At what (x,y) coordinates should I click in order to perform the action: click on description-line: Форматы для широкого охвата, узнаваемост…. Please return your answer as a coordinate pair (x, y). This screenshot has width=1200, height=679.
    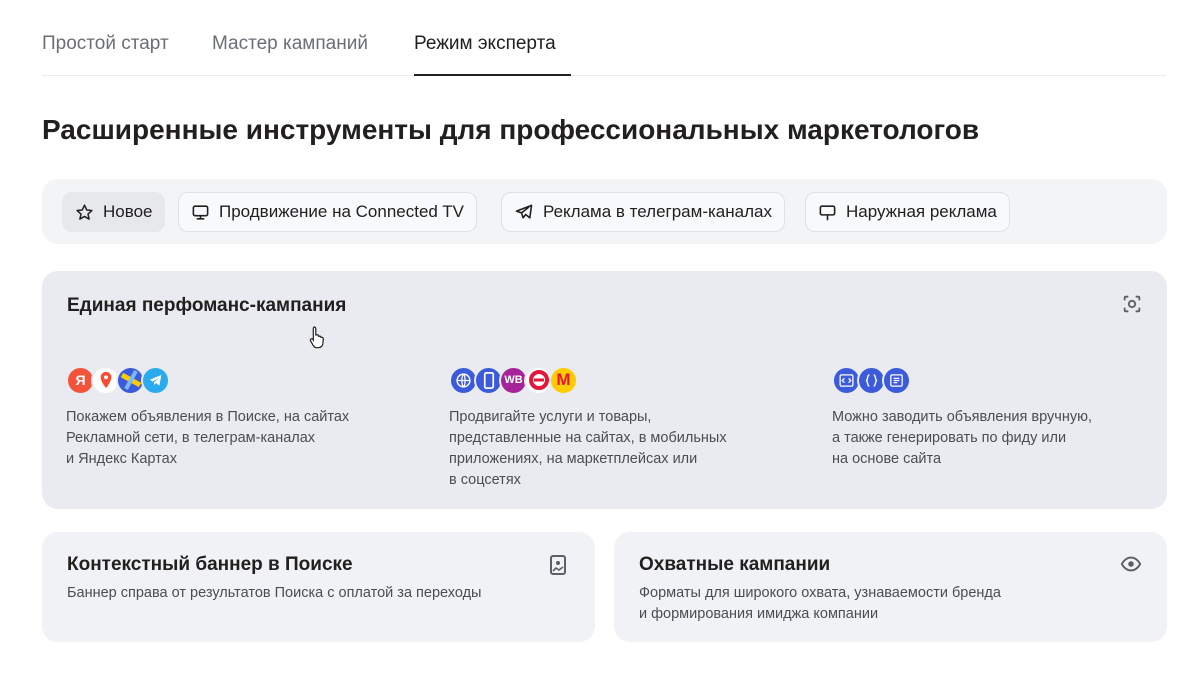
    Looking at the image, I should click on (820, 593).